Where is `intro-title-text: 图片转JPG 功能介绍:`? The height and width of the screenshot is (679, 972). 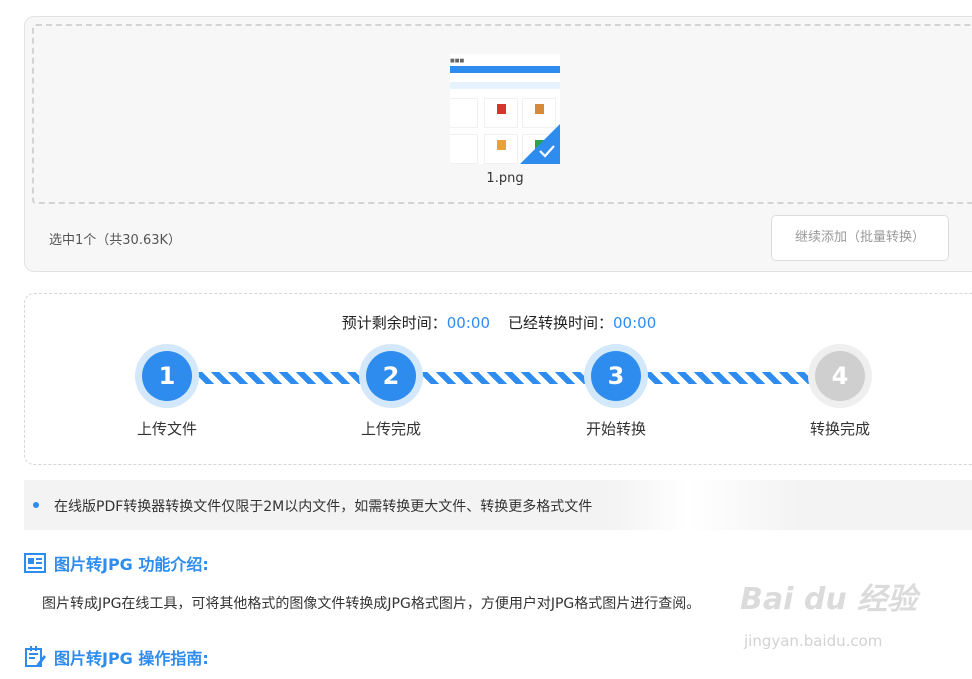 intro-title-text: 图片转JPG 功能介绍: is located at coordinates (131, 564).